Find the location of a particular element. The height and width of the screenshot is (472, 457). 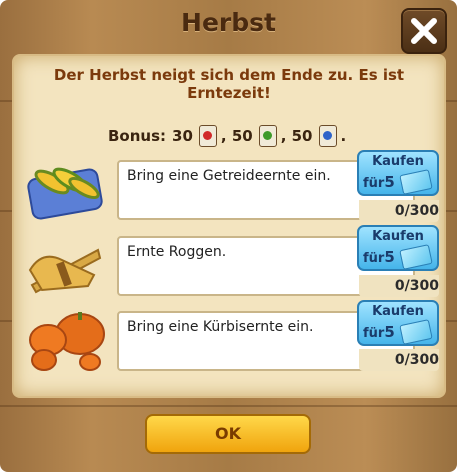

ok-button: OK is located at coordinates (228, 434).